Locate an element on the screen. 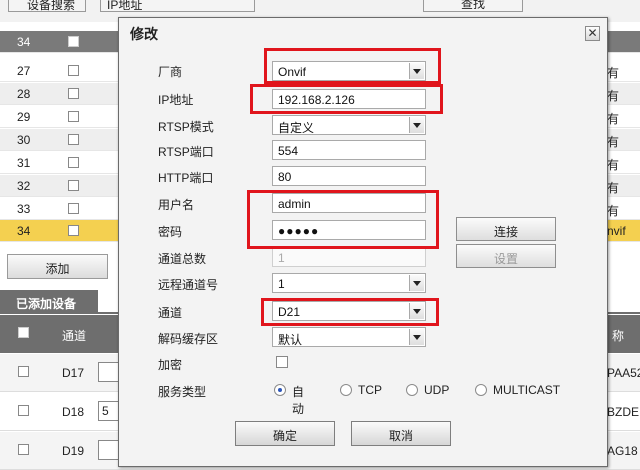 The width and height of the screenshot is (640, 470). channel-total-field: 1 is located at coordinates (349, 257).